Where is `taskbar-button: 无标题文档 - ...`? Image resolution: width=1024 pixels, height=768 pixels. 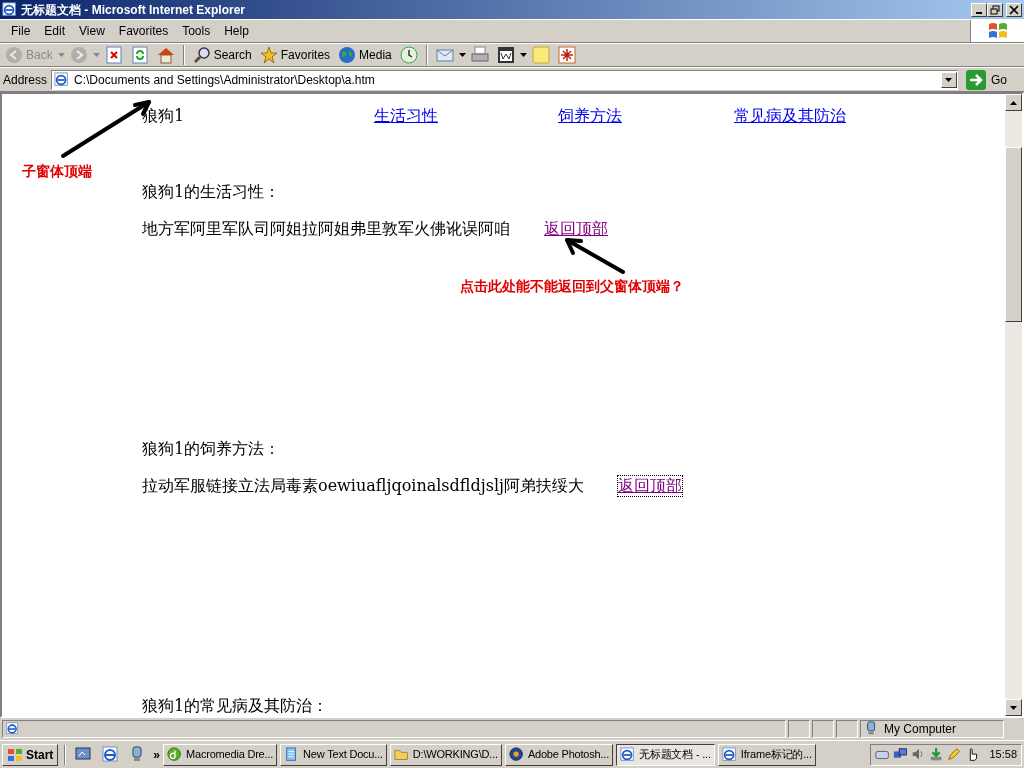 taskbar-button: 无标题文档 - ... is located at coordinates (665, 754).